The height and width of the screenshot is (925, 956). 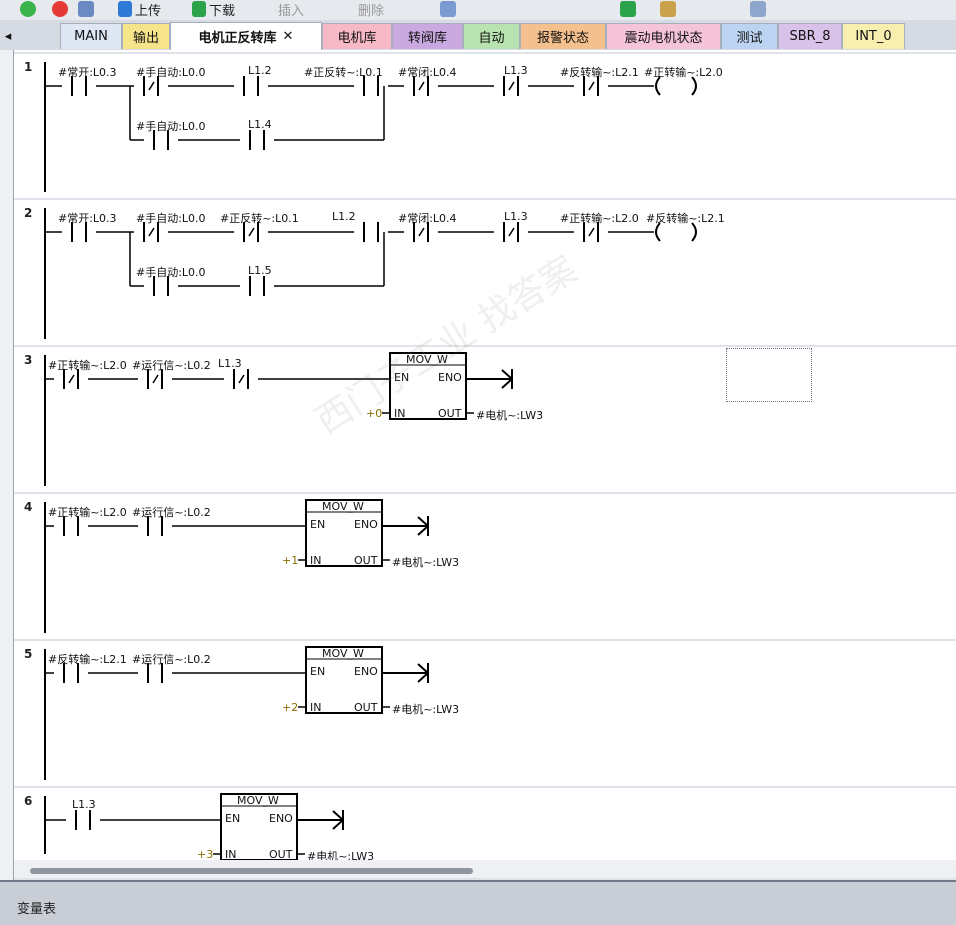 I want to click on left-strip, so click(x=7, y=465).